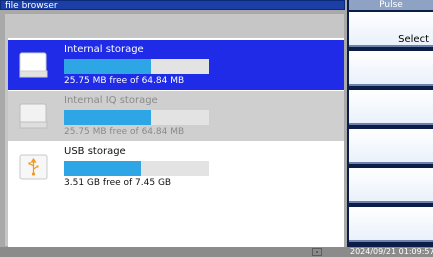 The height and width of the screenshot is (257, 433). I want to click on free-space-text: 3.51 GB free of 7.45 GB, so click(118, 183).